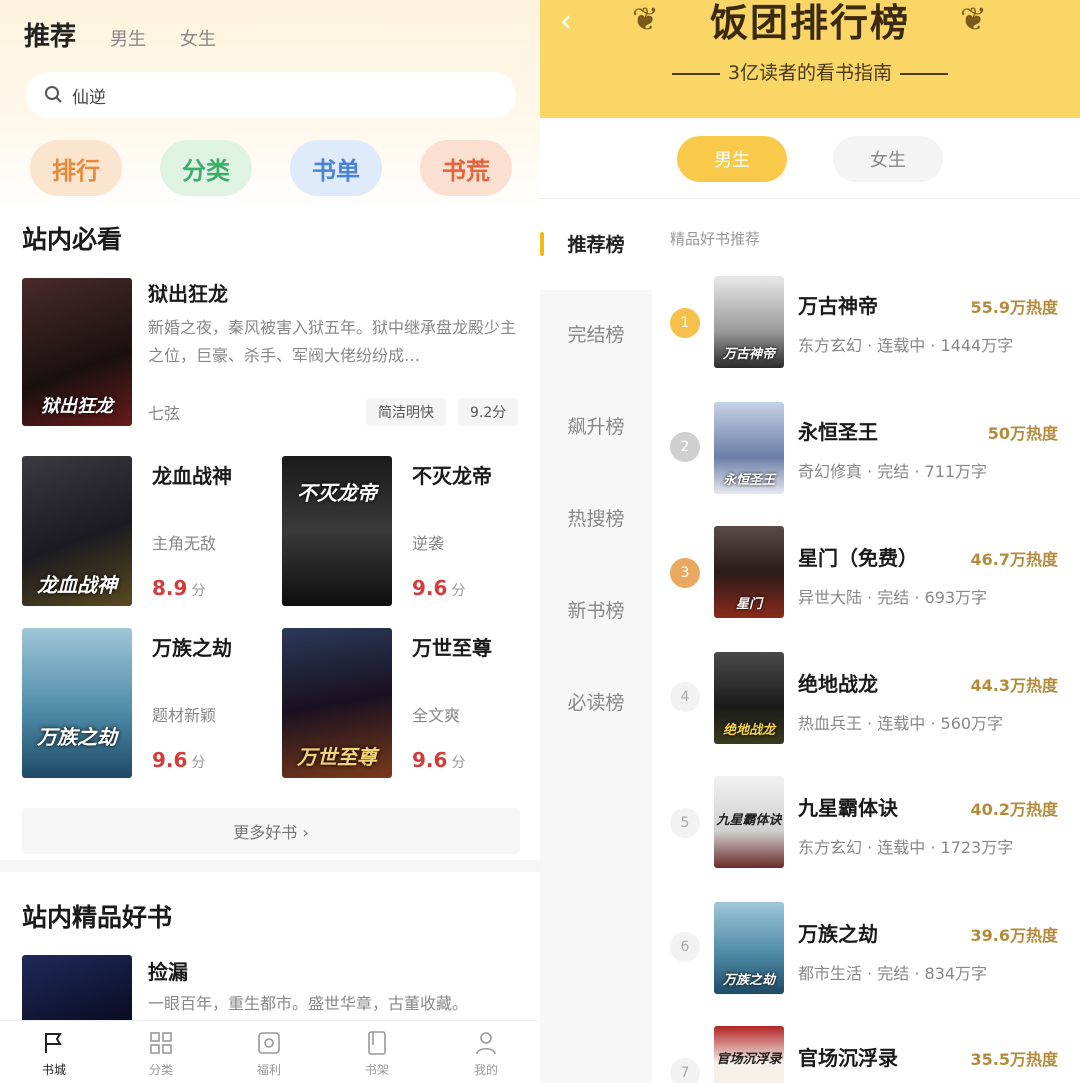  I want to click on booklist-button: 书单, so click(336, 168).